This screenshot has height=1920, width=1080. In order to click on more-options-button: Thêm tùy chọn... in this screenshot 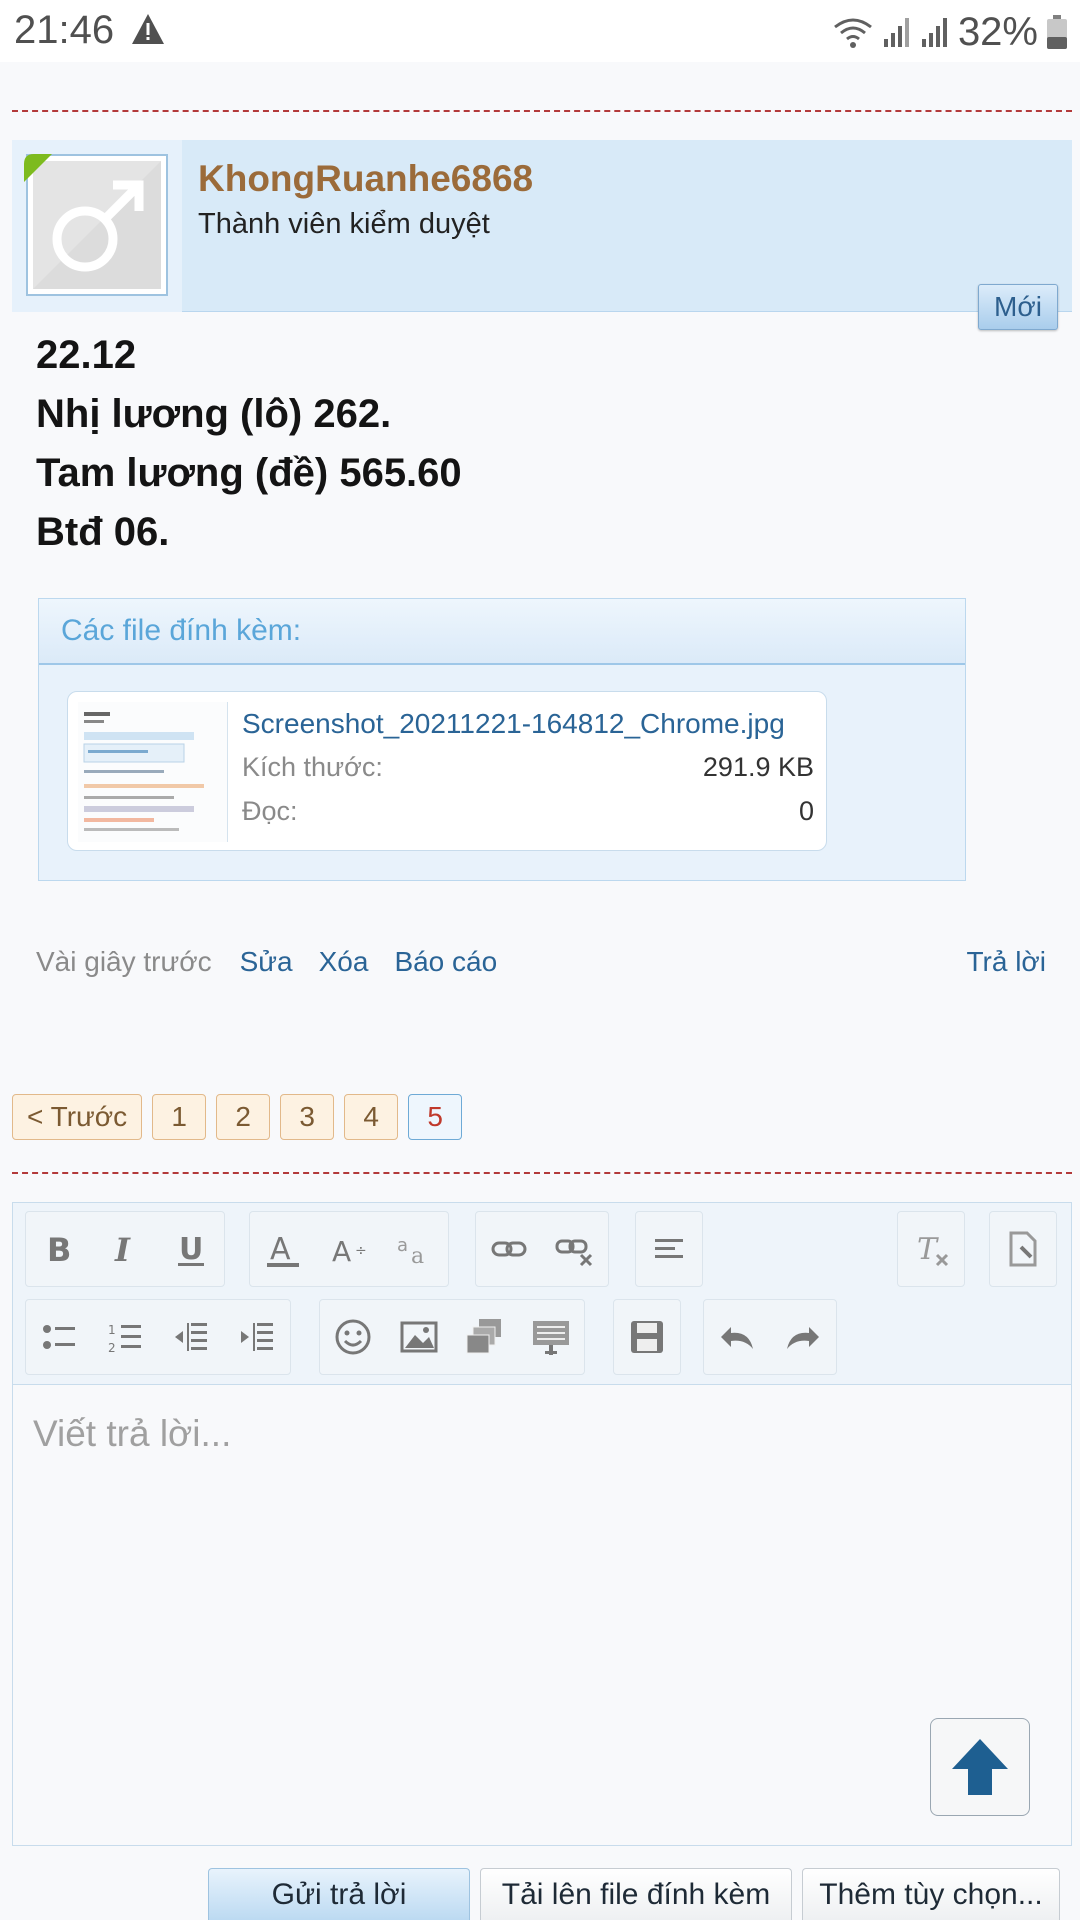, I will do `click(931, 1894)`.